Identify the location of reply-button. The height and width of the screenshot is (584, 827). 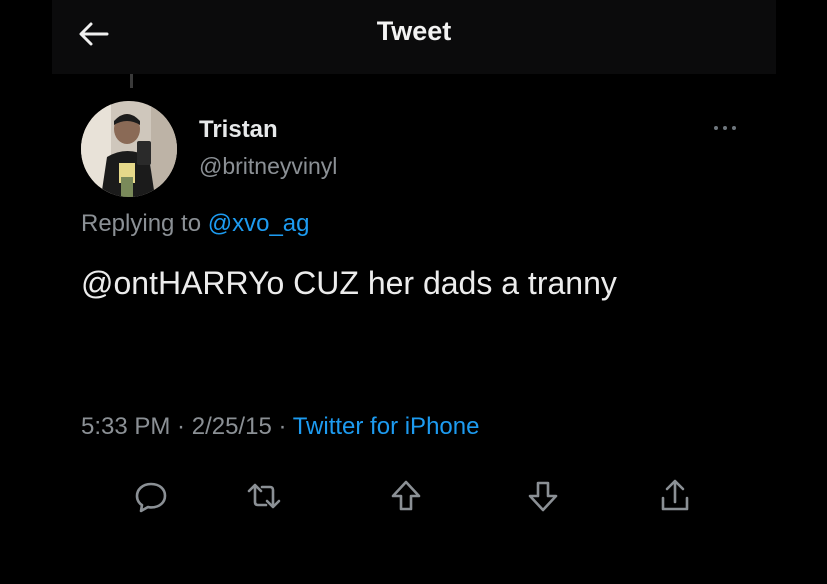
(151, 496).